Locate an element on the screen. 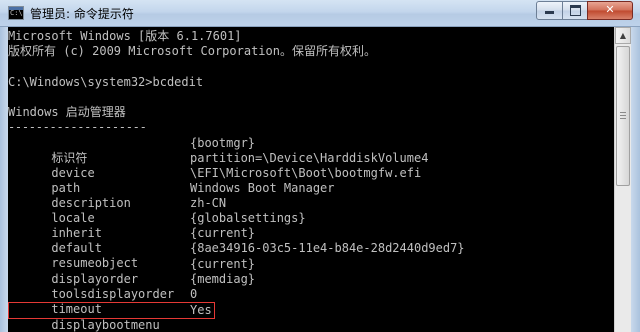  cmd-app-icon-label: C:\ is located at coordinates (16, 13).